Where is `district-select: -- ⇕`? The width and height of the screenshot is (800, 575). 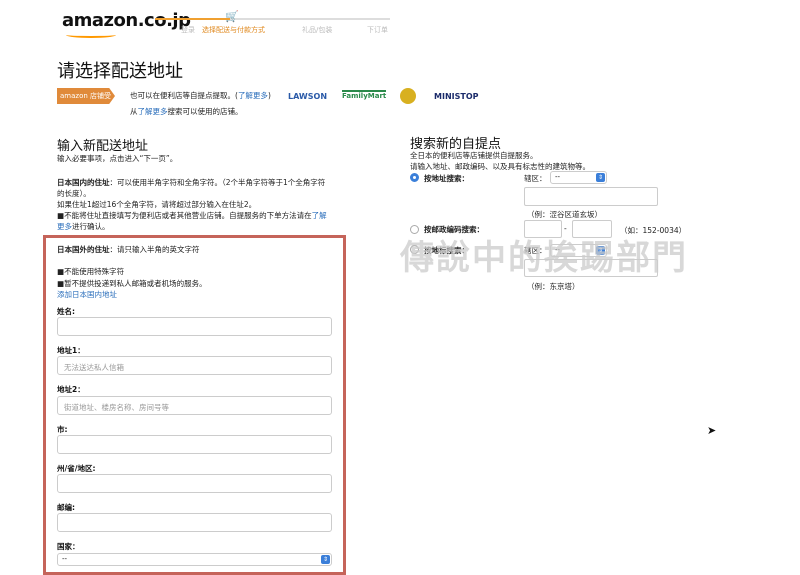
district-select: -- ⇕ is located at coordinates (578, 177).